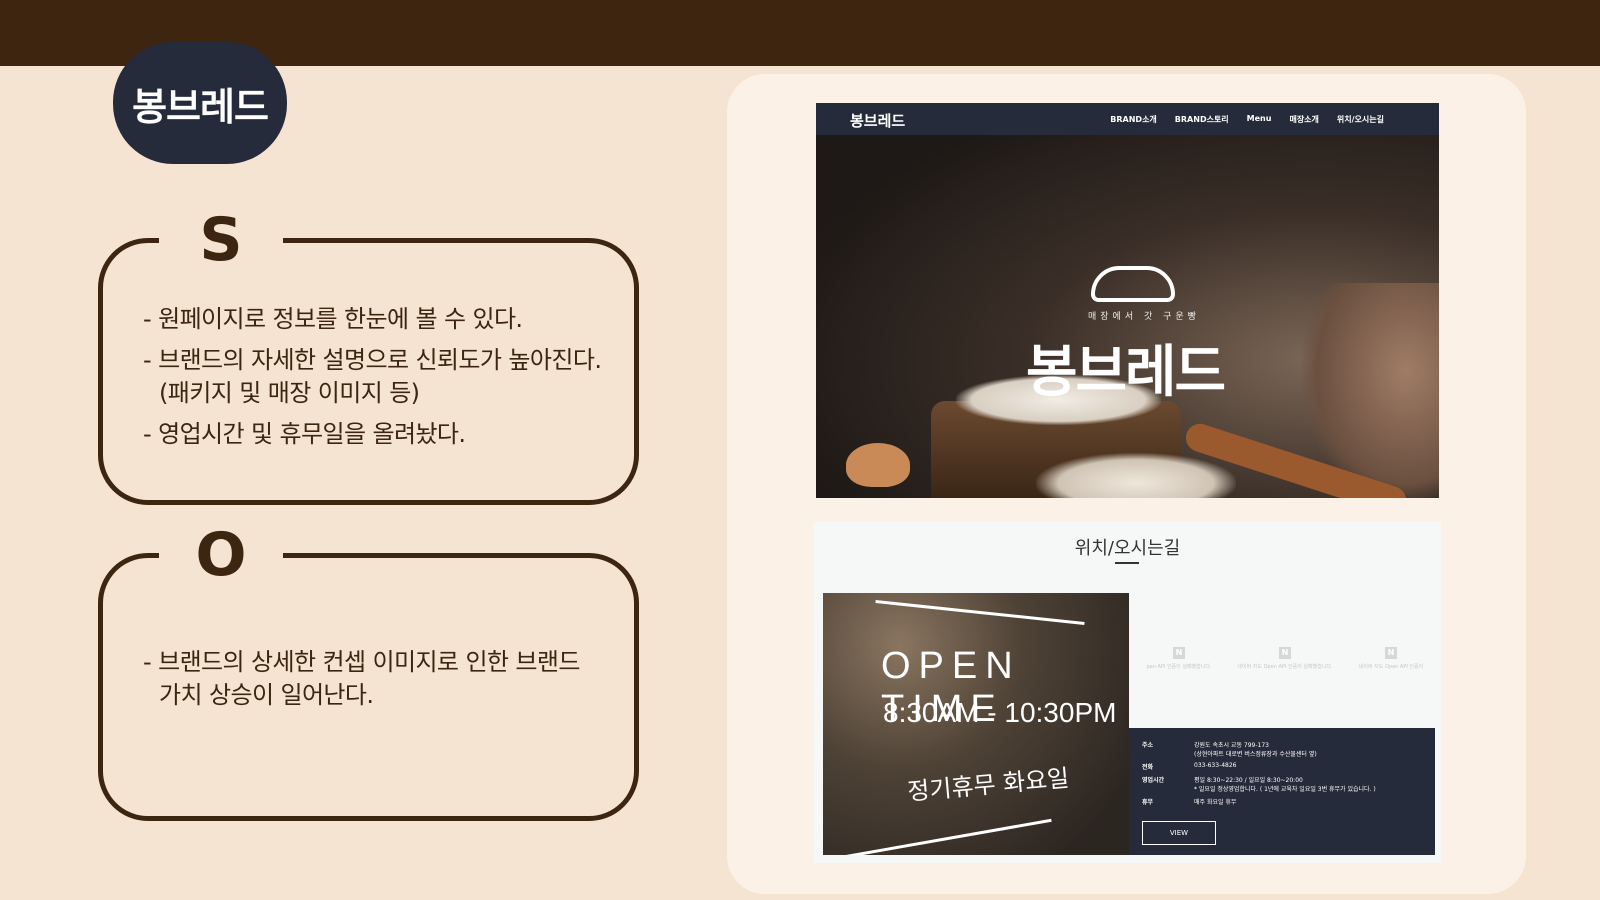 The height and width of the screenshot is (900, 1600). Describe the element at coordinates (1283, 766) in the screenshot. I see `info-row-phone: 전화 033-633-4826` at that location.